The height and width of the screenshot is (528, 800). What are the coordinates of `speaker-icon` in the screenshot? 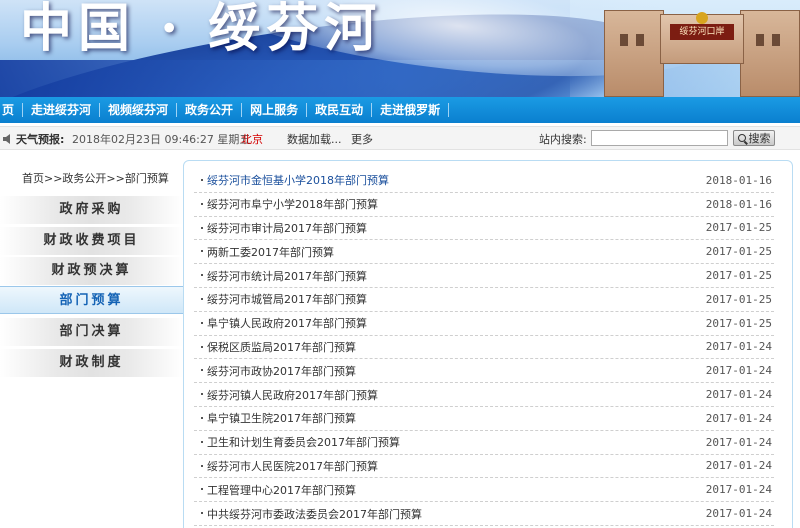 It's located at (6, 139).